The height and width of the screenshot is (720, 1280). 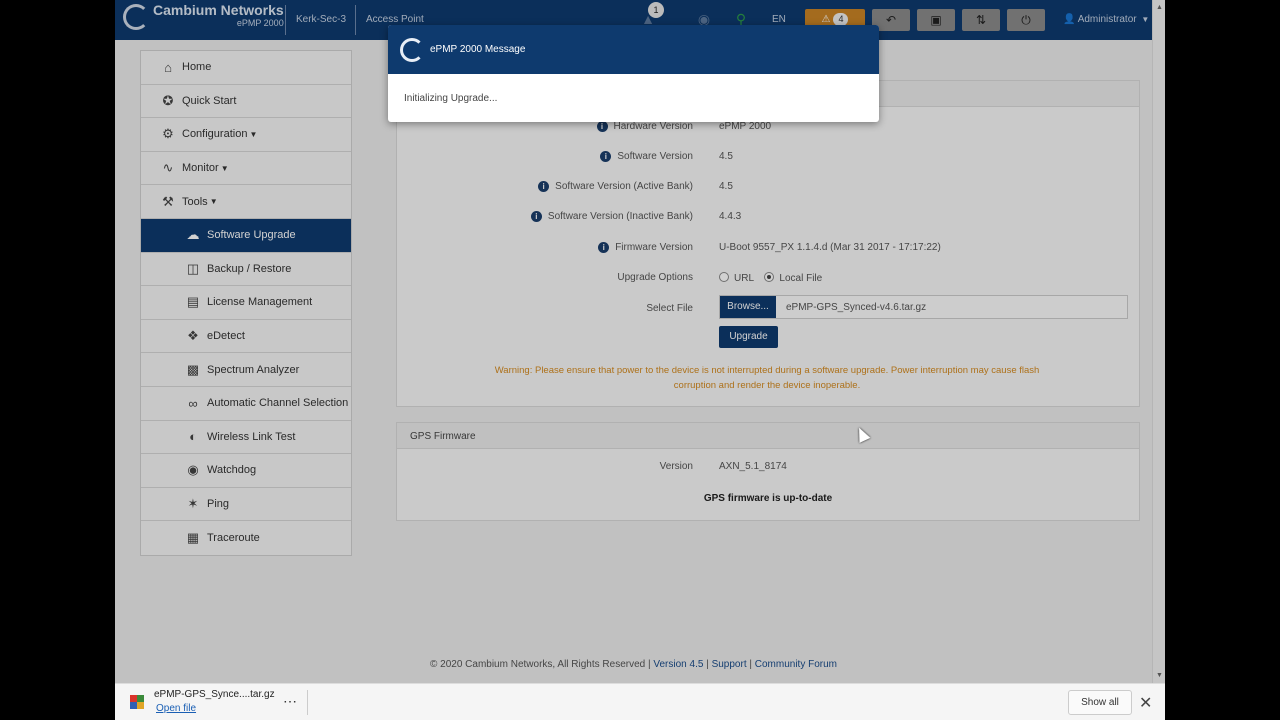 I want to click on gear-icon: ⚙, so click(x=168, y=134).